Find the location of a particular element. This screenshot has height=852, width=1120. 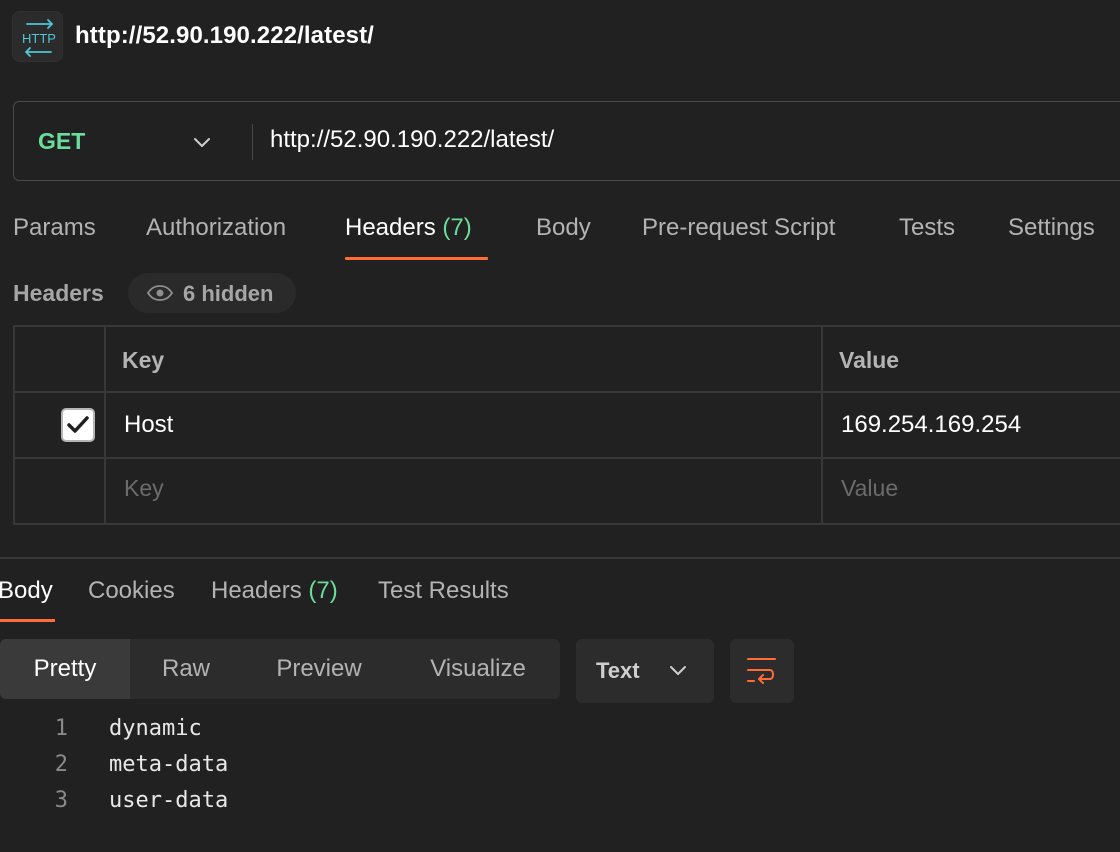

format-select: Text is located at coordinates (645, 671).